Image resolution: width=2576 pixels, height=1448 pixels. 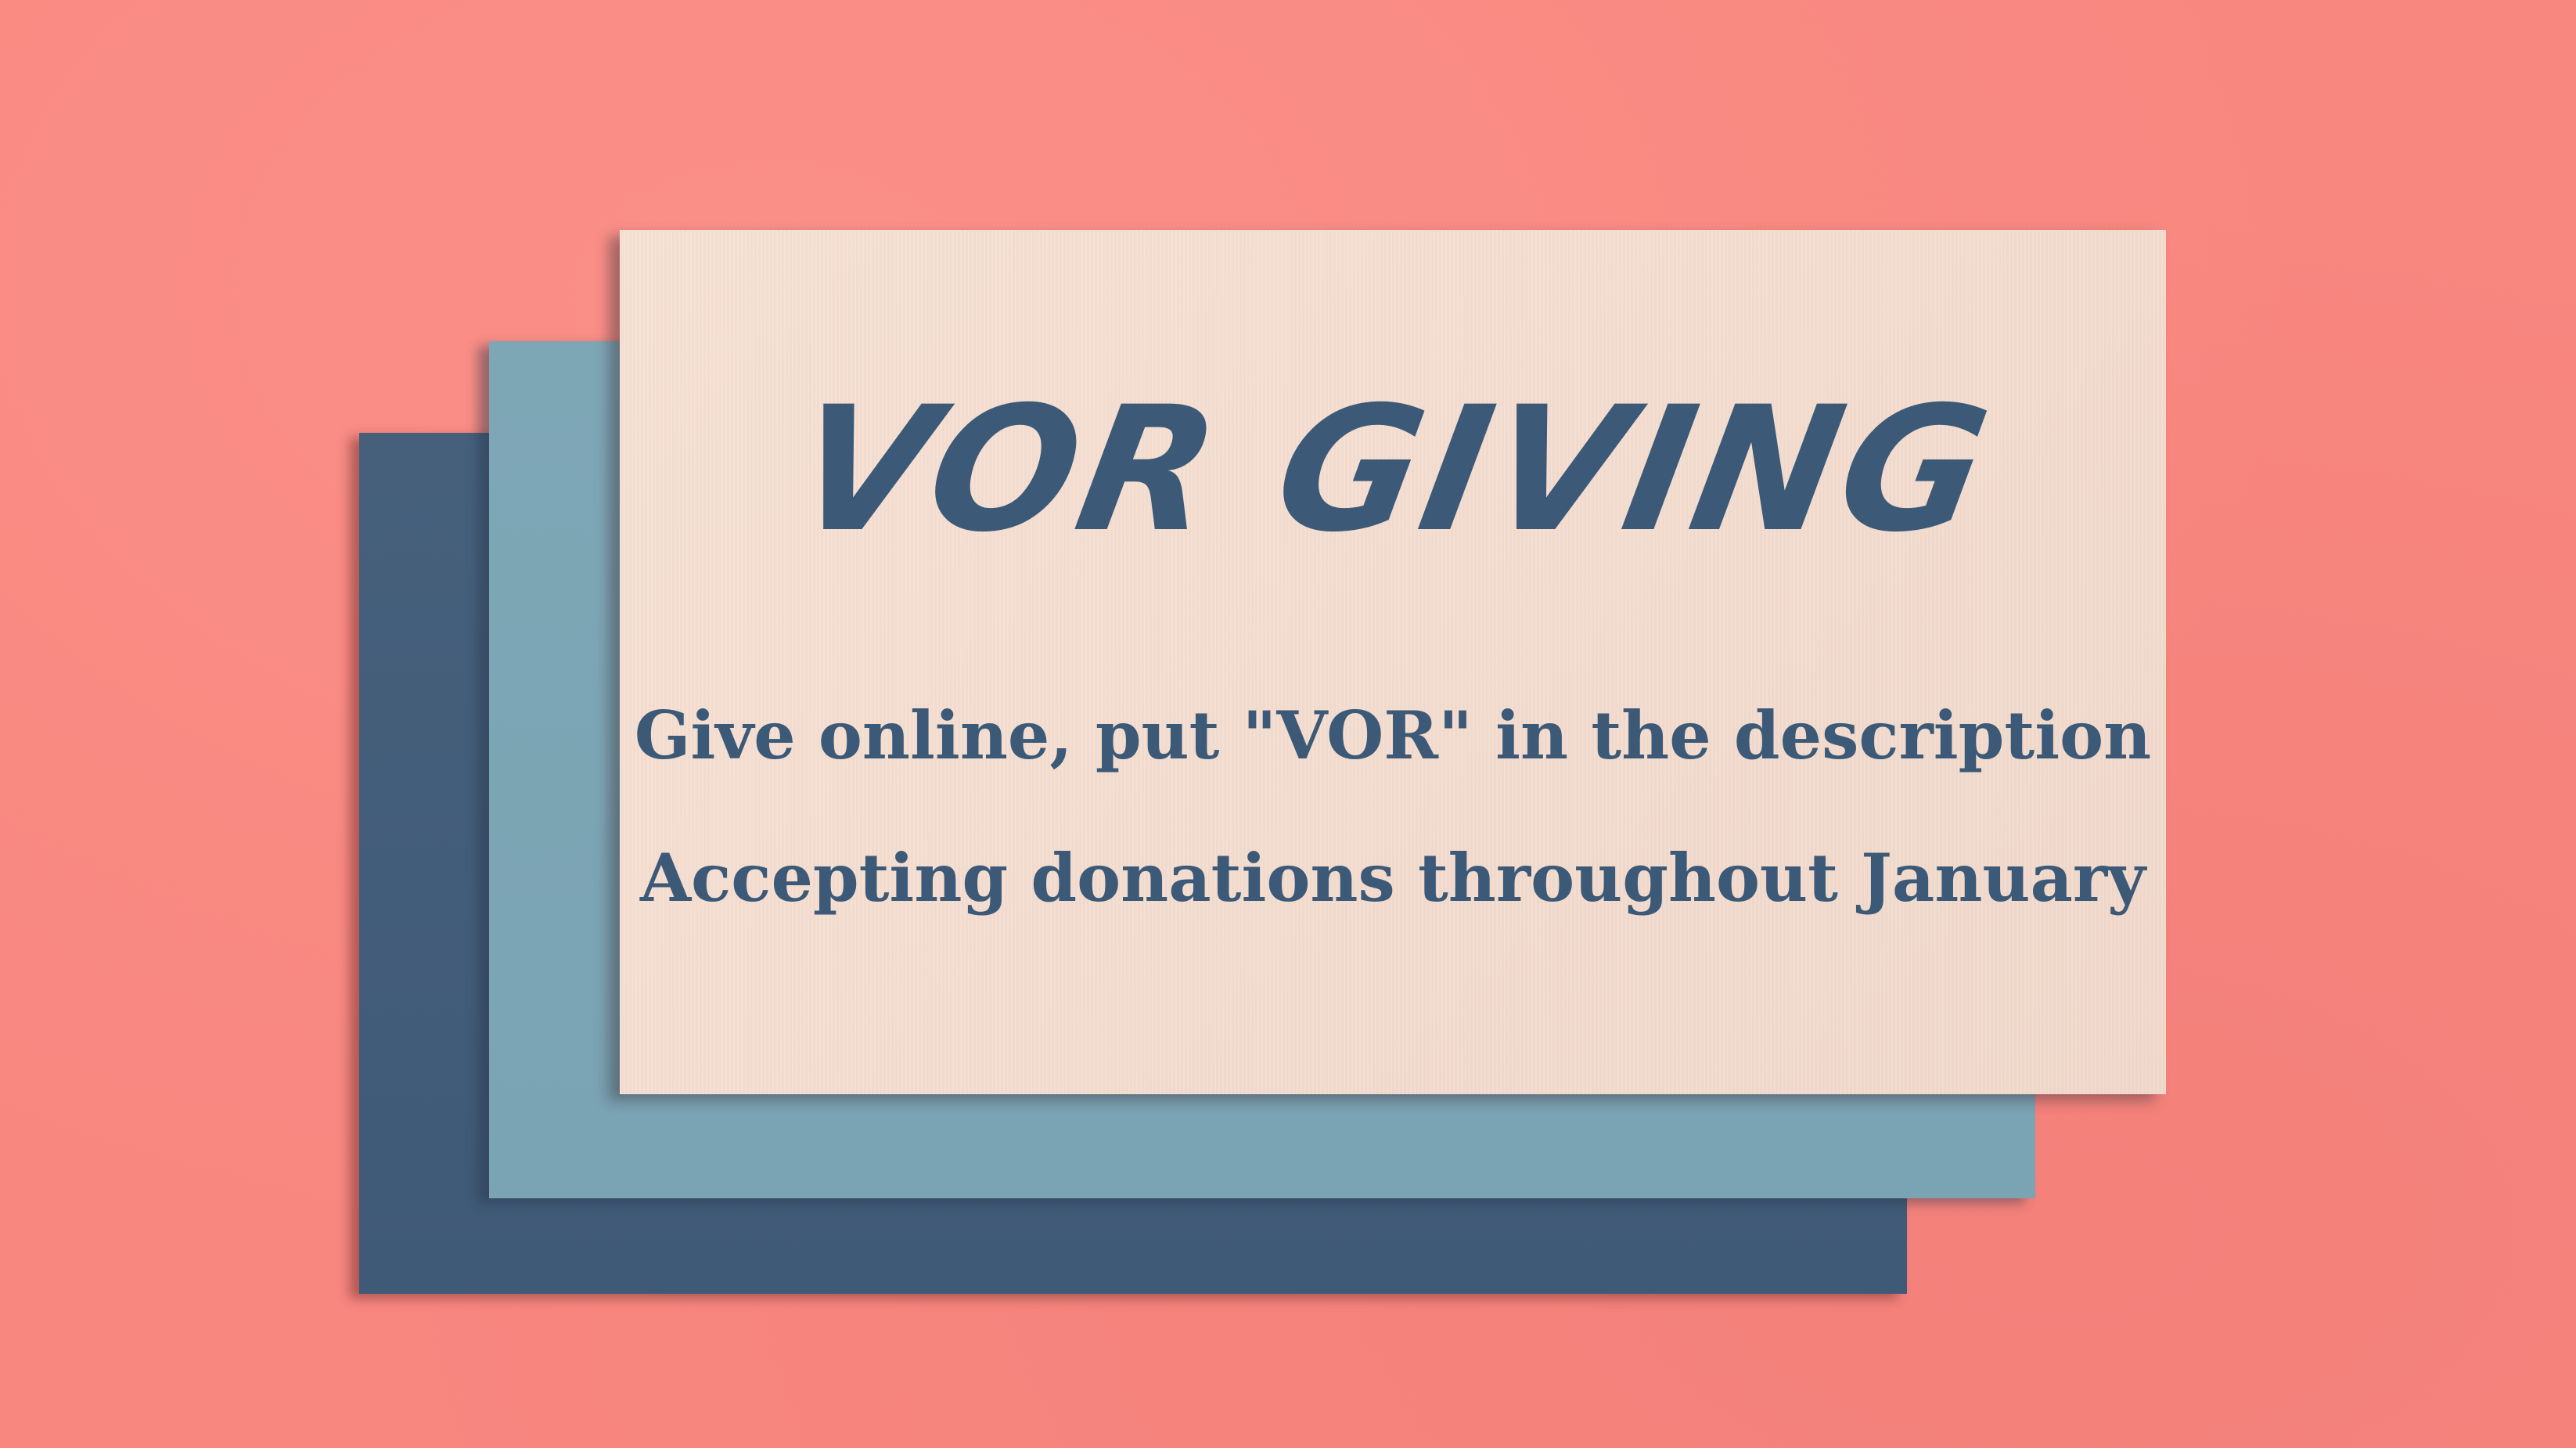 What do you see at coordinates (1393, 470) in the screenshot?
I see `card-title: VOR GIVING` at bounding box center [1393, 470].